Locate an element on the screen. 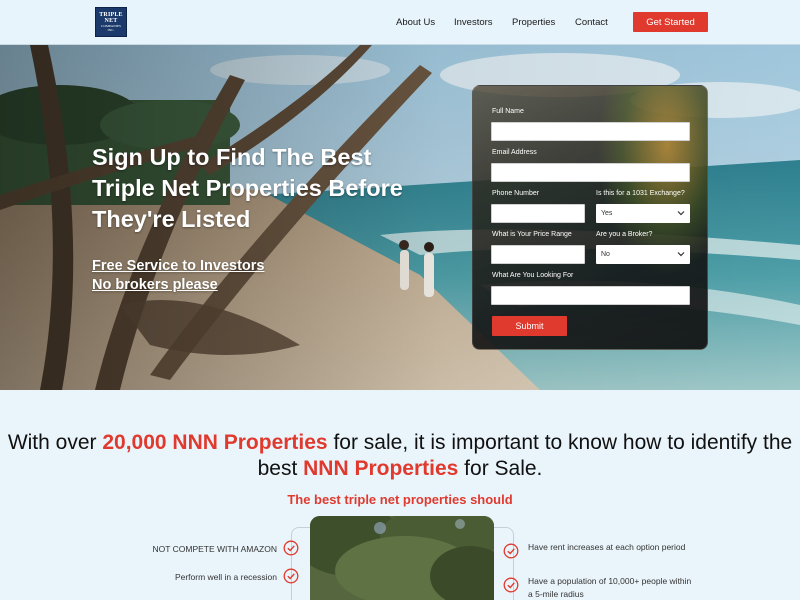 Image resolution: width=800 pixels, height=600 pixels. email-label: Email Address is located at coordinates (514, 152).